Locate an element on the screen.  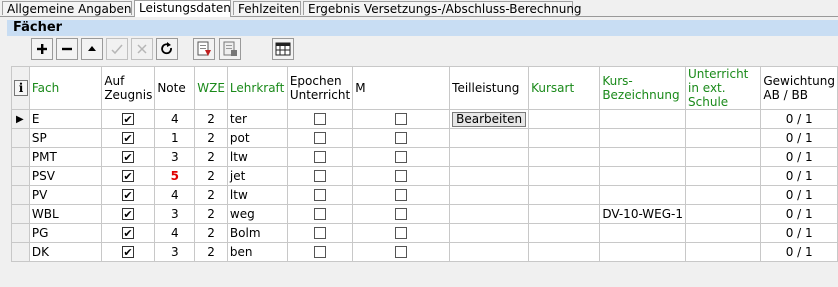
table-row: PG 42Bolm 0 / 1 is located at coordinates (424, 233).